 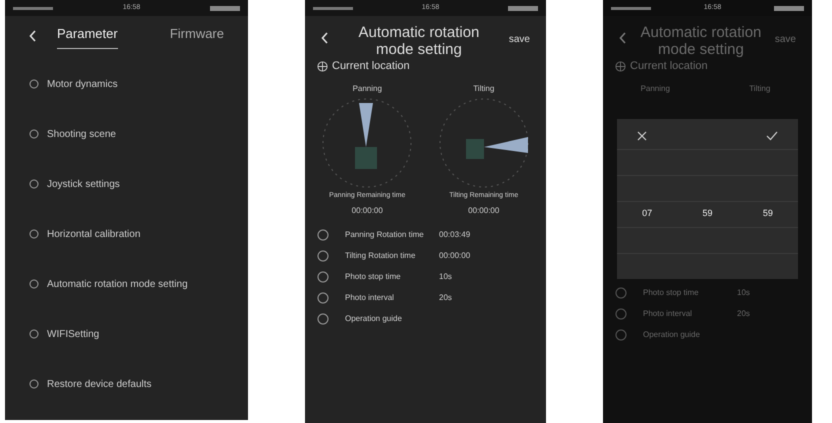 I want to click on tab: Parameter, so click(x=87, y=36).